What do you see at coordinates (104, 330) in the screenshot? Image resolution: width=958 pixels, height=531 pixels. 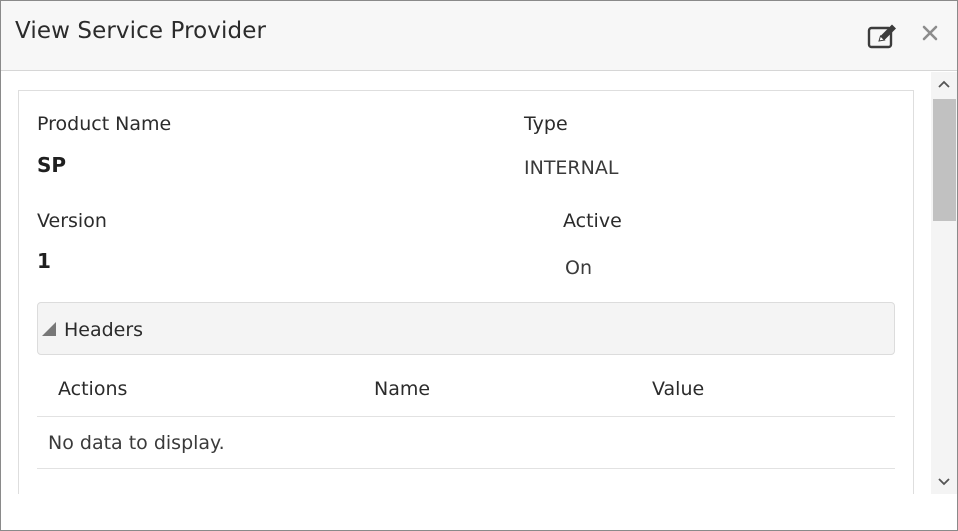 I see `headers-section-title: Headers` at bounding box center [104, 330].